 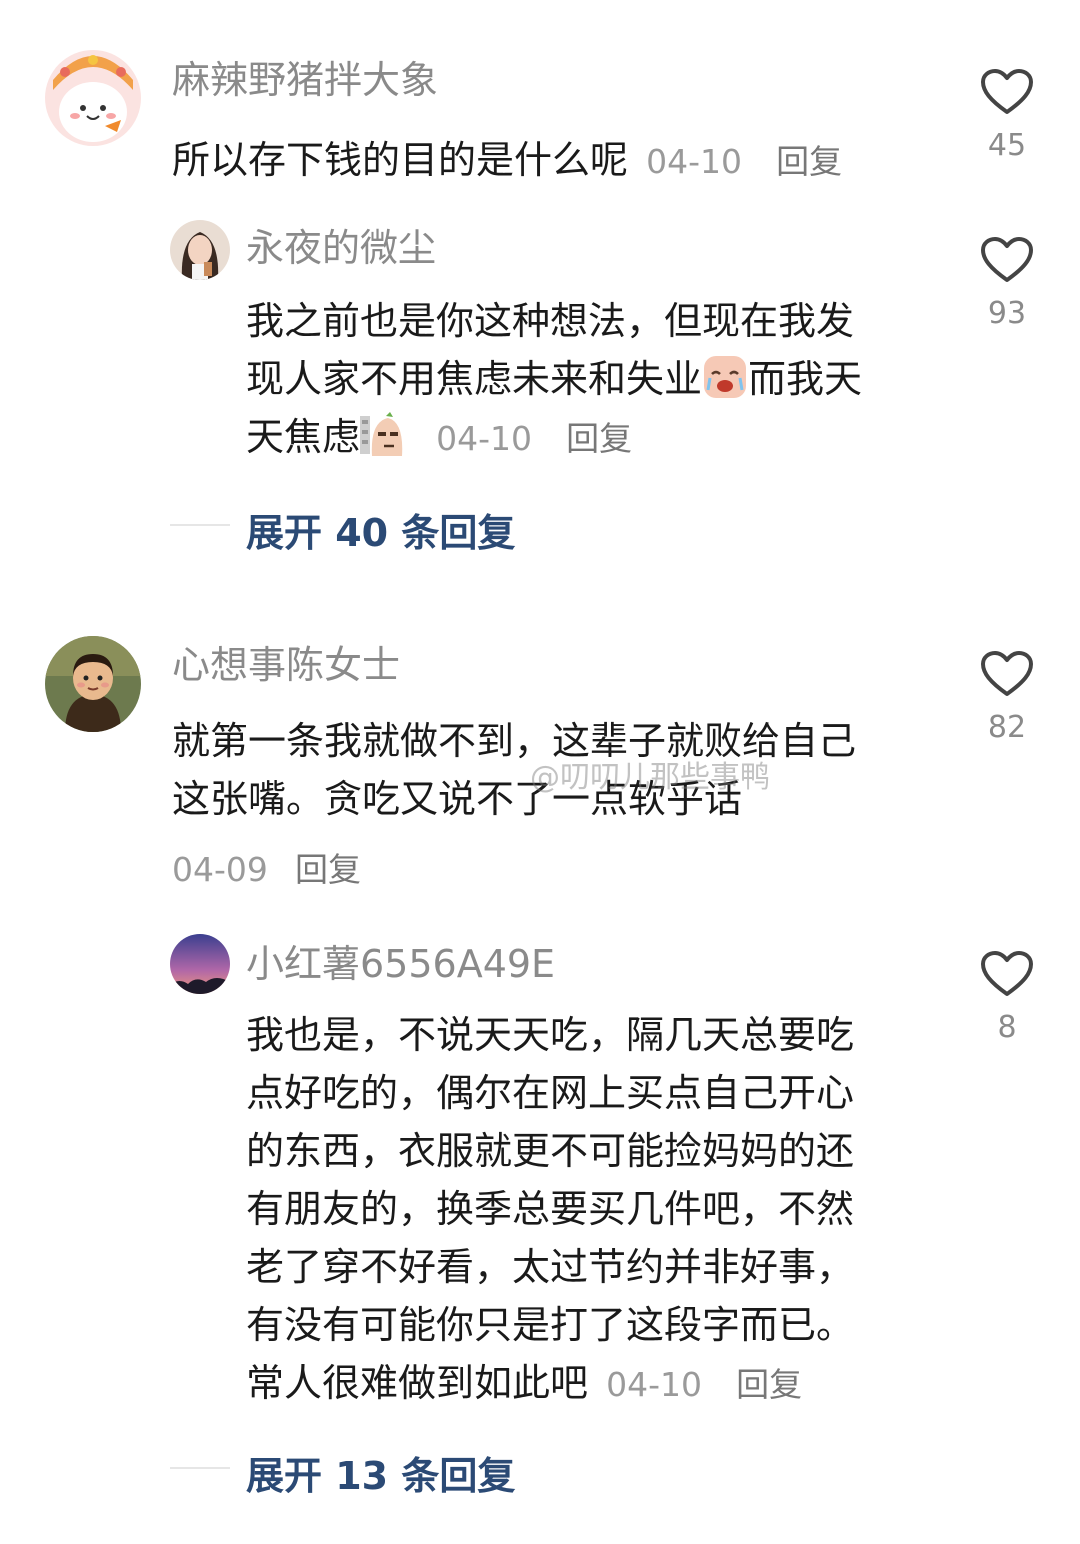 I want to click on comment-username: 心想事陈女士, so click(x=286, y=666).